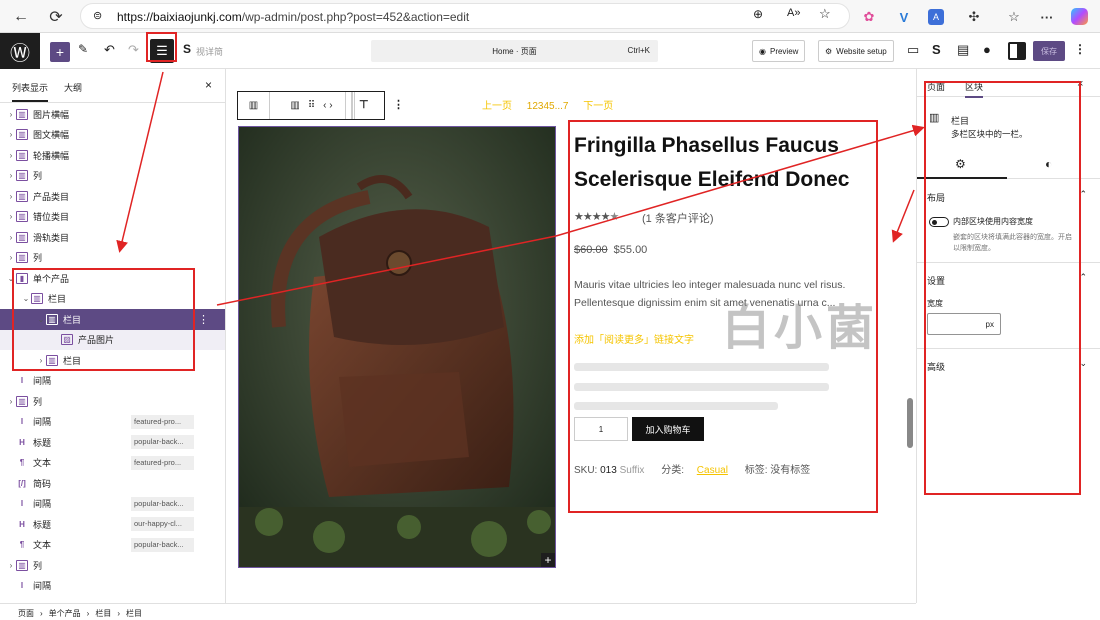 Image resolution: width=1100 pixels, height=620 pixels. I want to click on settings-heading: 设置, so click(936, 280).